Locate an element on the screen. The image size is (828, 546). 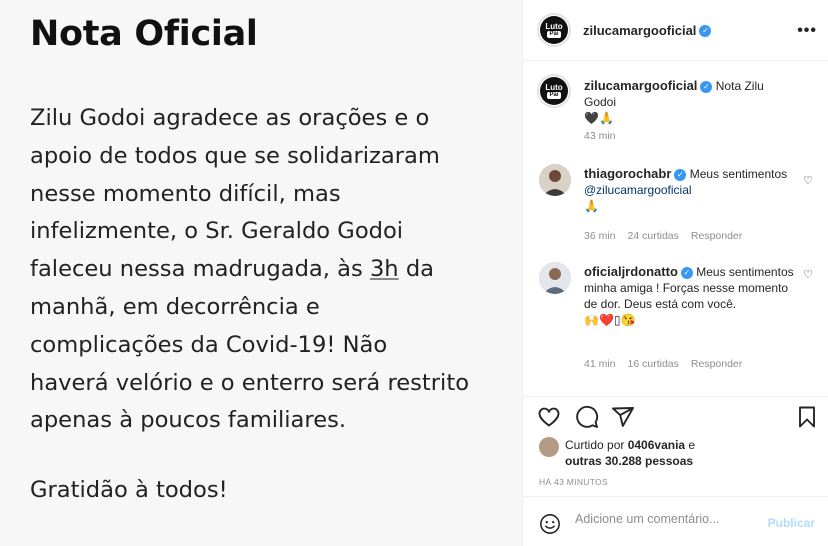
comment-emojis: 🙌❤️▯😘 is located at coordinates (610, 320).